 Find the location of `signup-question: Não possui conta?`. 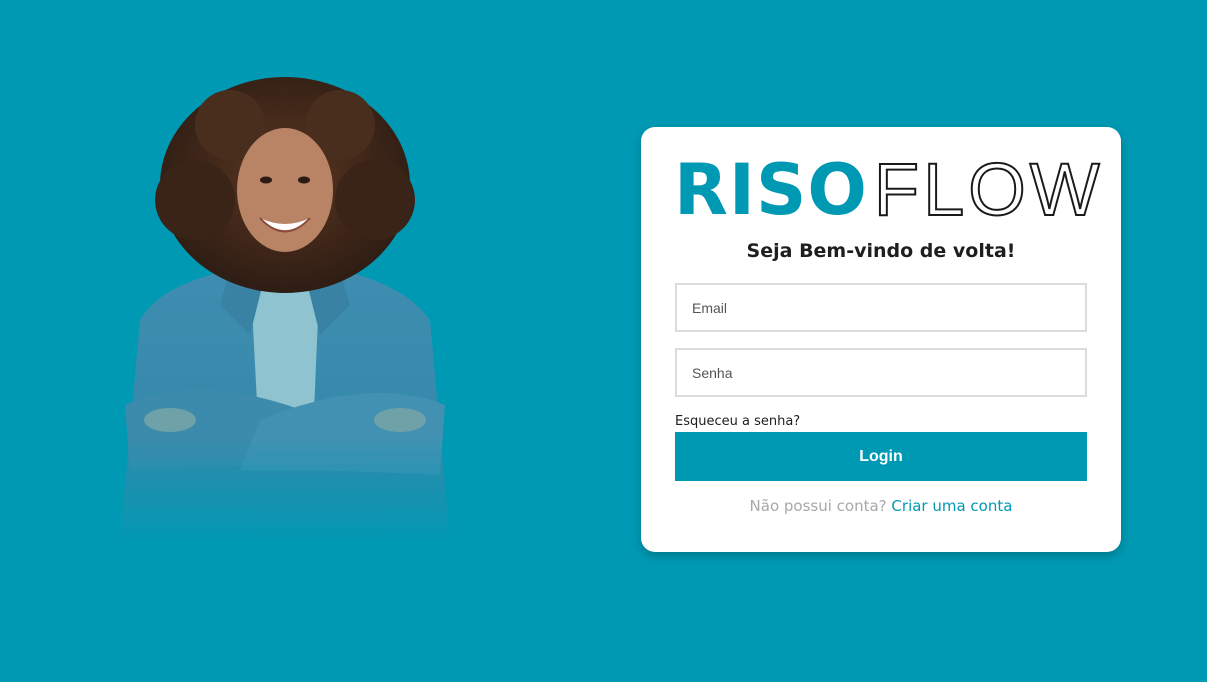

signup-question: Não possui conta? is located at coordinates (818, 506).